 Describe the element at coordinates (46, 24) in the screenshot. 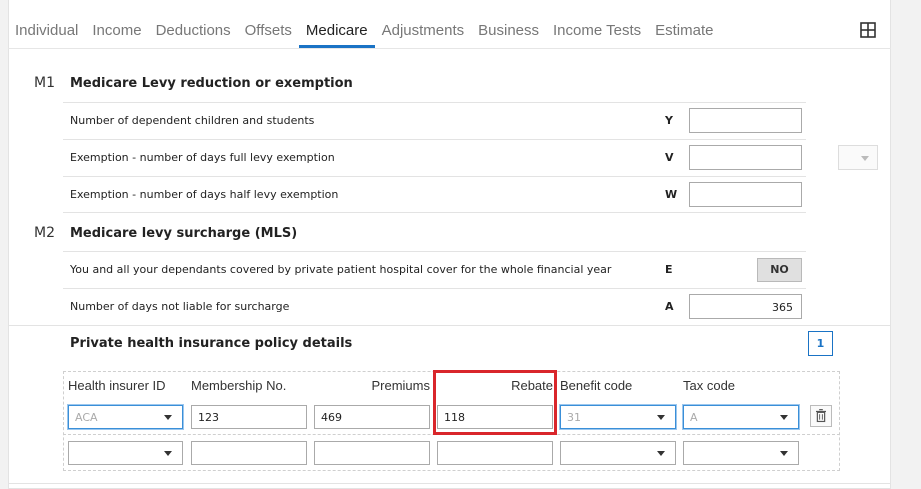

I see `tab-individual: Individual` at that location.